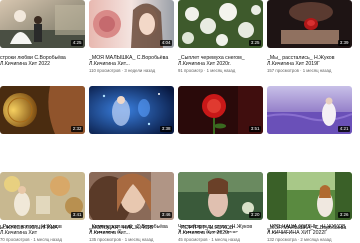  Describe the element at coordinates (309, 110) in the screenshot. I see `video-thumbnail: 4:21` at that location.